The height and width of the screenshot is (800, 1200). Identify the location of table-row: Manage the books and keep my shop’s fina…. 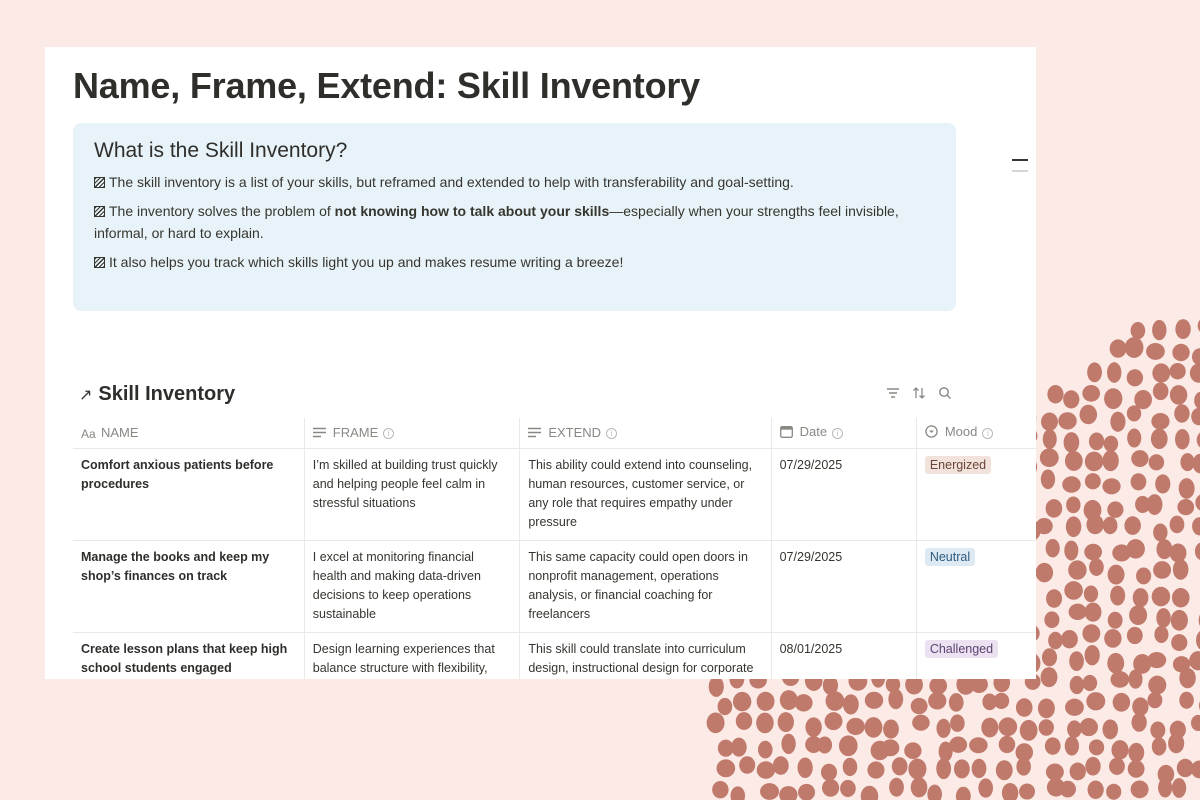
(554, 586).